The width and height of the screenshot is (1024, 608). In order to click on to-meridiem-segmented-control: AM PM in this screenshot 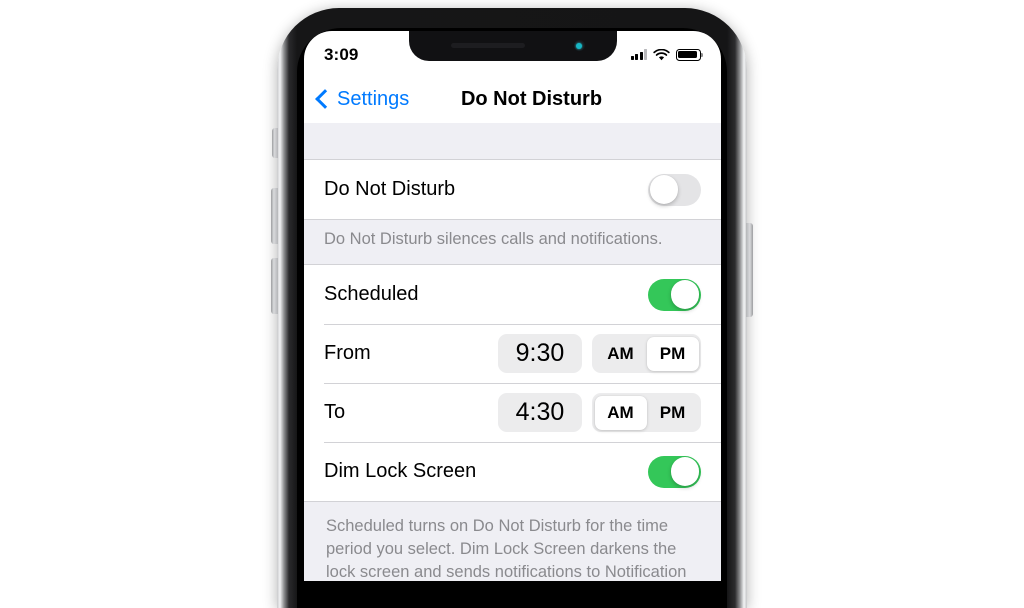, I will do `click(646, 412)`.